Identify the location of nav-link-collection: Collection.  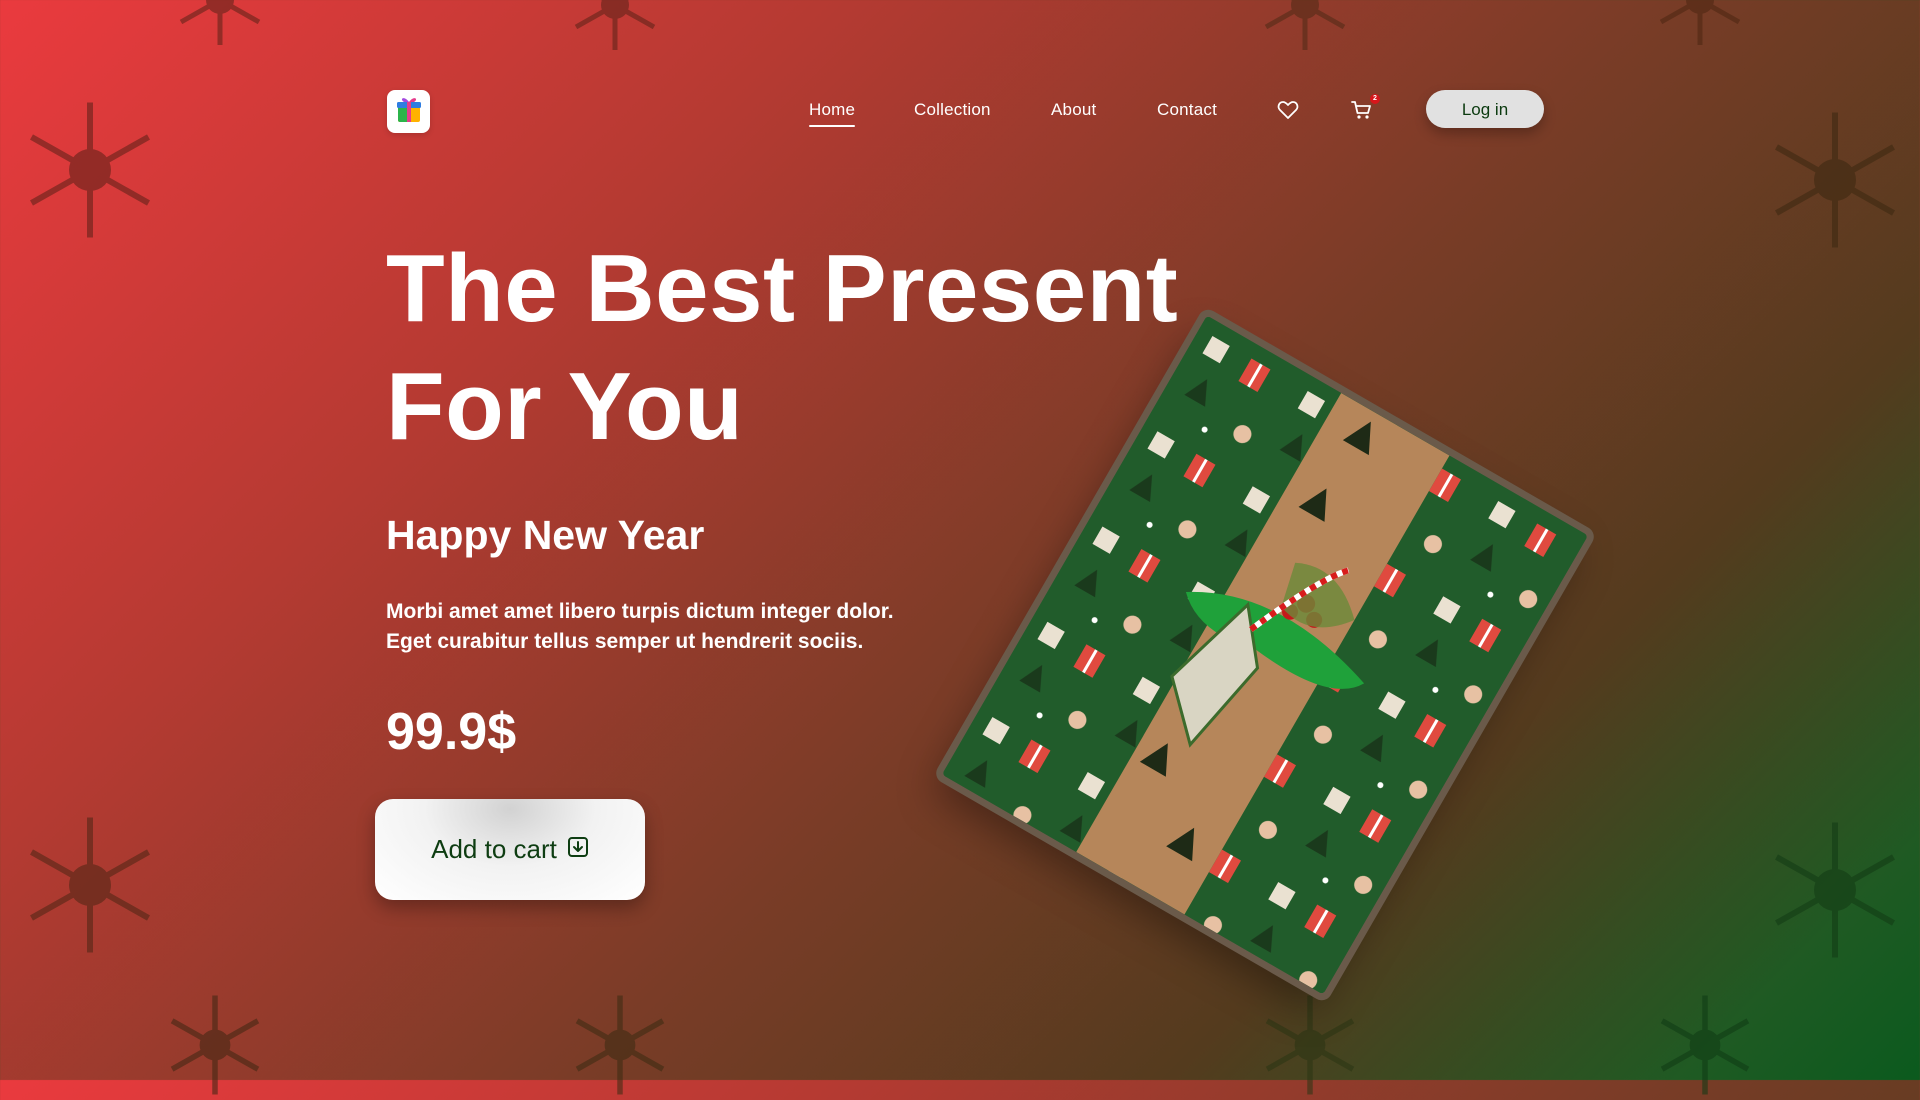
(952, 110).